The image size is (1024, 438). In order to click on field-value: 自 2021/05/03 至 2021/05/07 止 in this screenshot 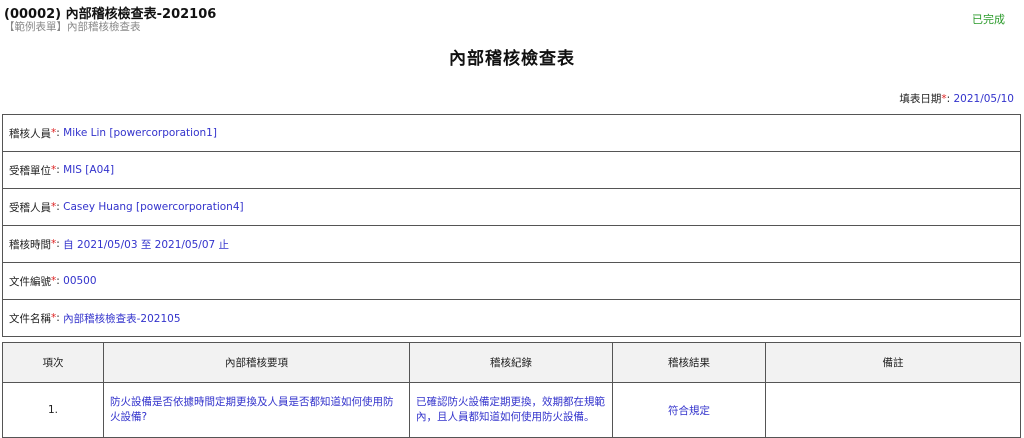, I will do `click(146, 244)`.